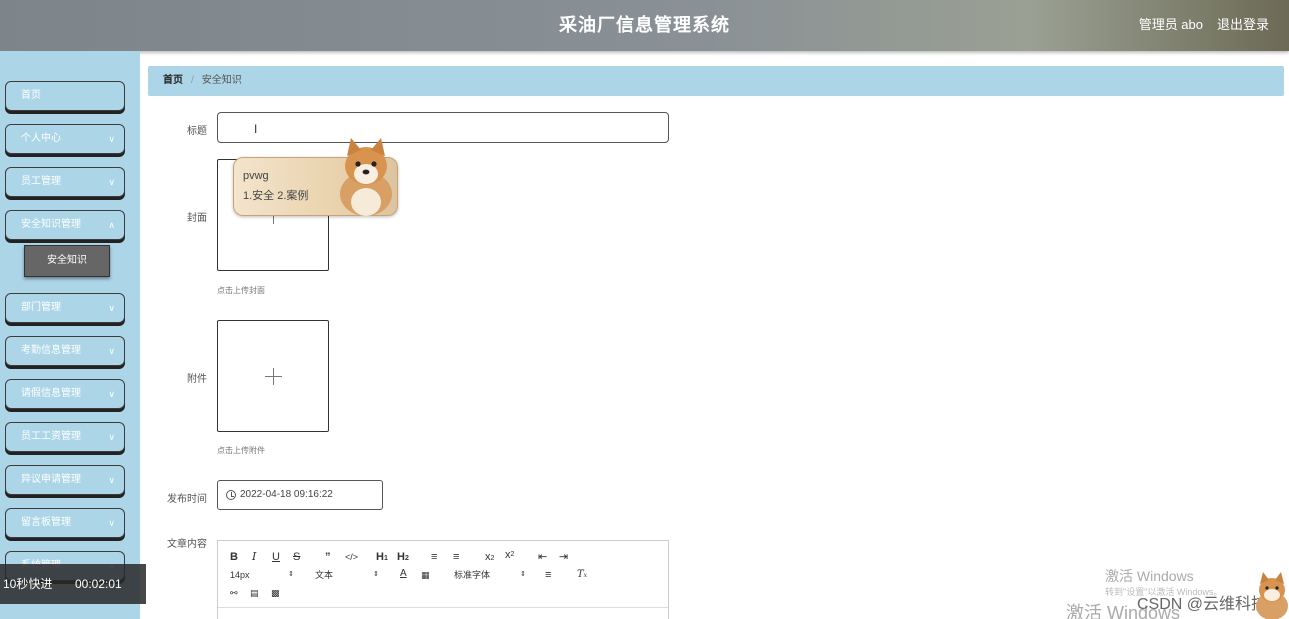  Describe the element at coordinates (425, 575) in the screenshot. I see `background-color-icon: ▦` at that location.